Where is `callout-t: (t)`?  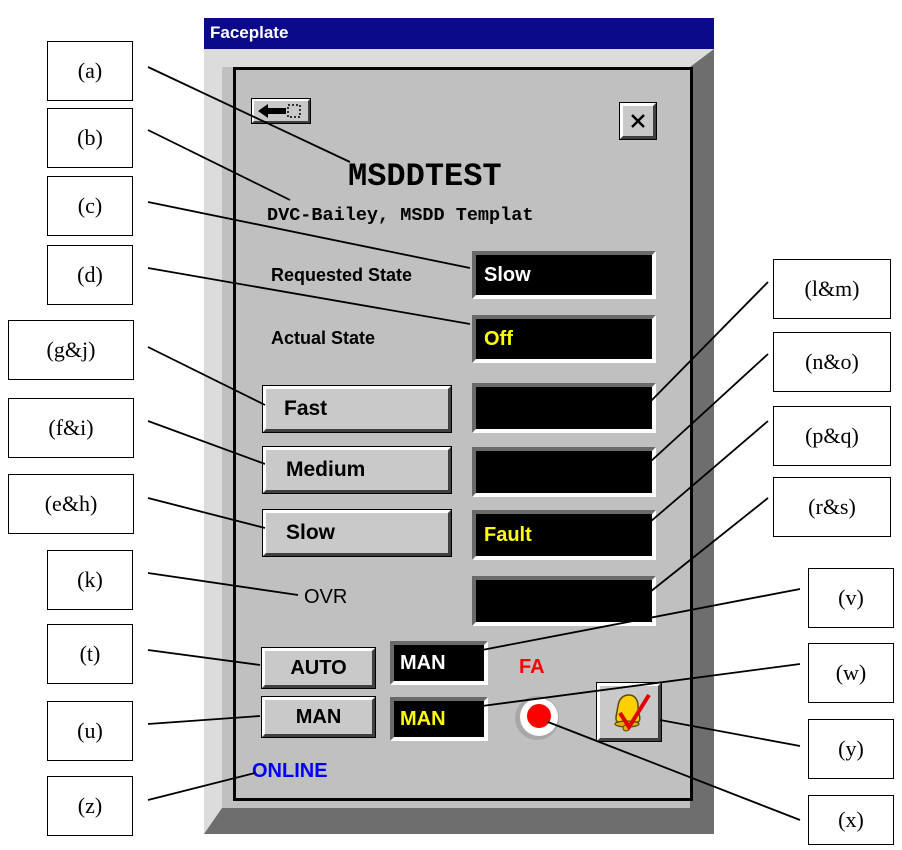
callout-t: (t) is located at coordinates (90, 654).